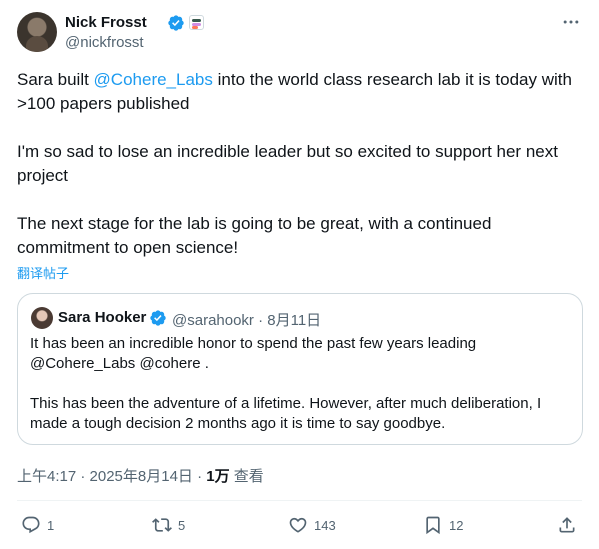 The image size is (599, 549). Describe the element at coordinates (299, 33) in the screenshot. I see `post-header: Nick Frosst @nickfrosst` at that location.